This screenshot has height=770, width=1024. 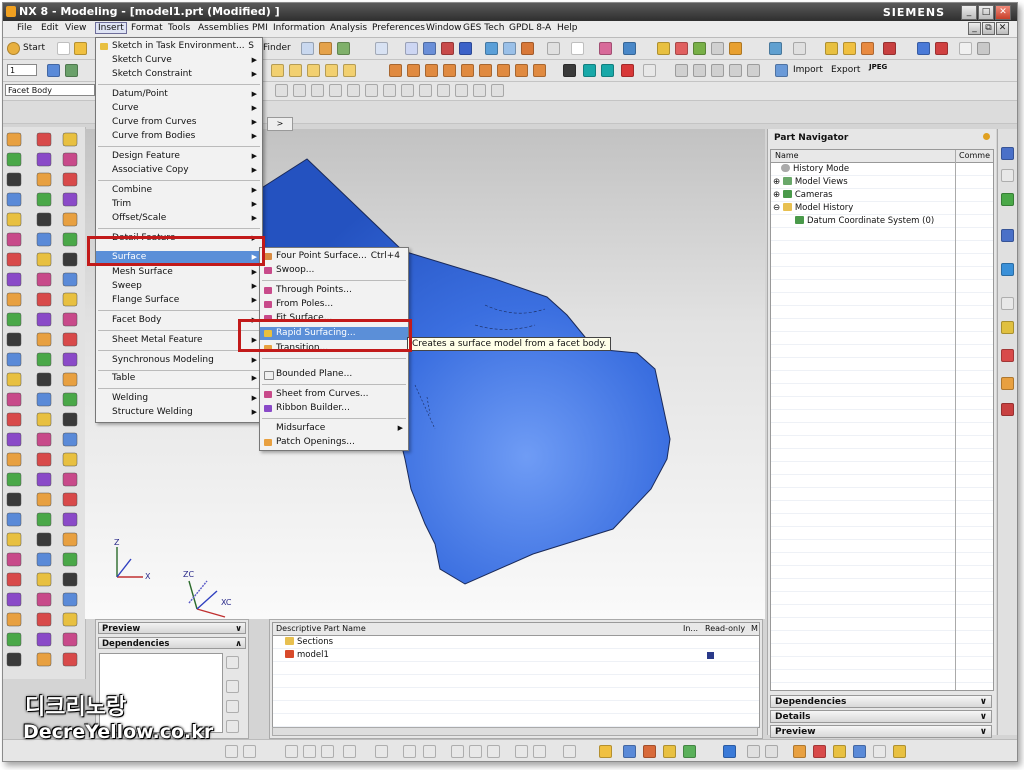 I want to click on rect-select-icon, so click(x=231, y=751).